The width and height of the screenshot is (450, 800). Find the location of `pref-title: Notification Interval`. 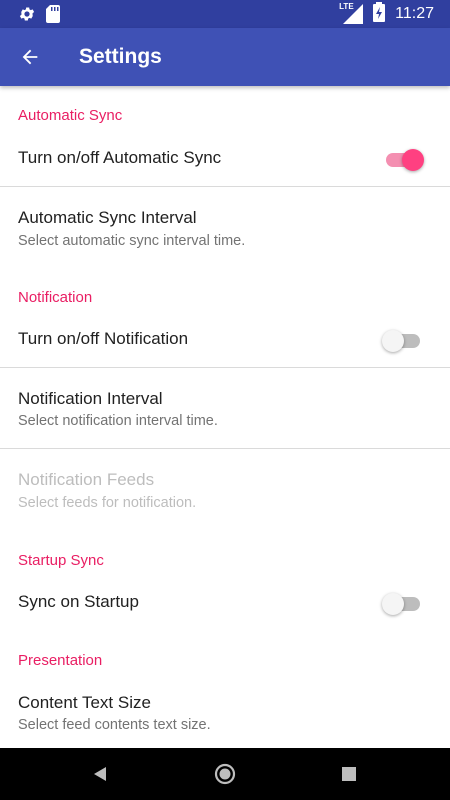

pref-title: Notification Interval is located at coordinates (90, 398).